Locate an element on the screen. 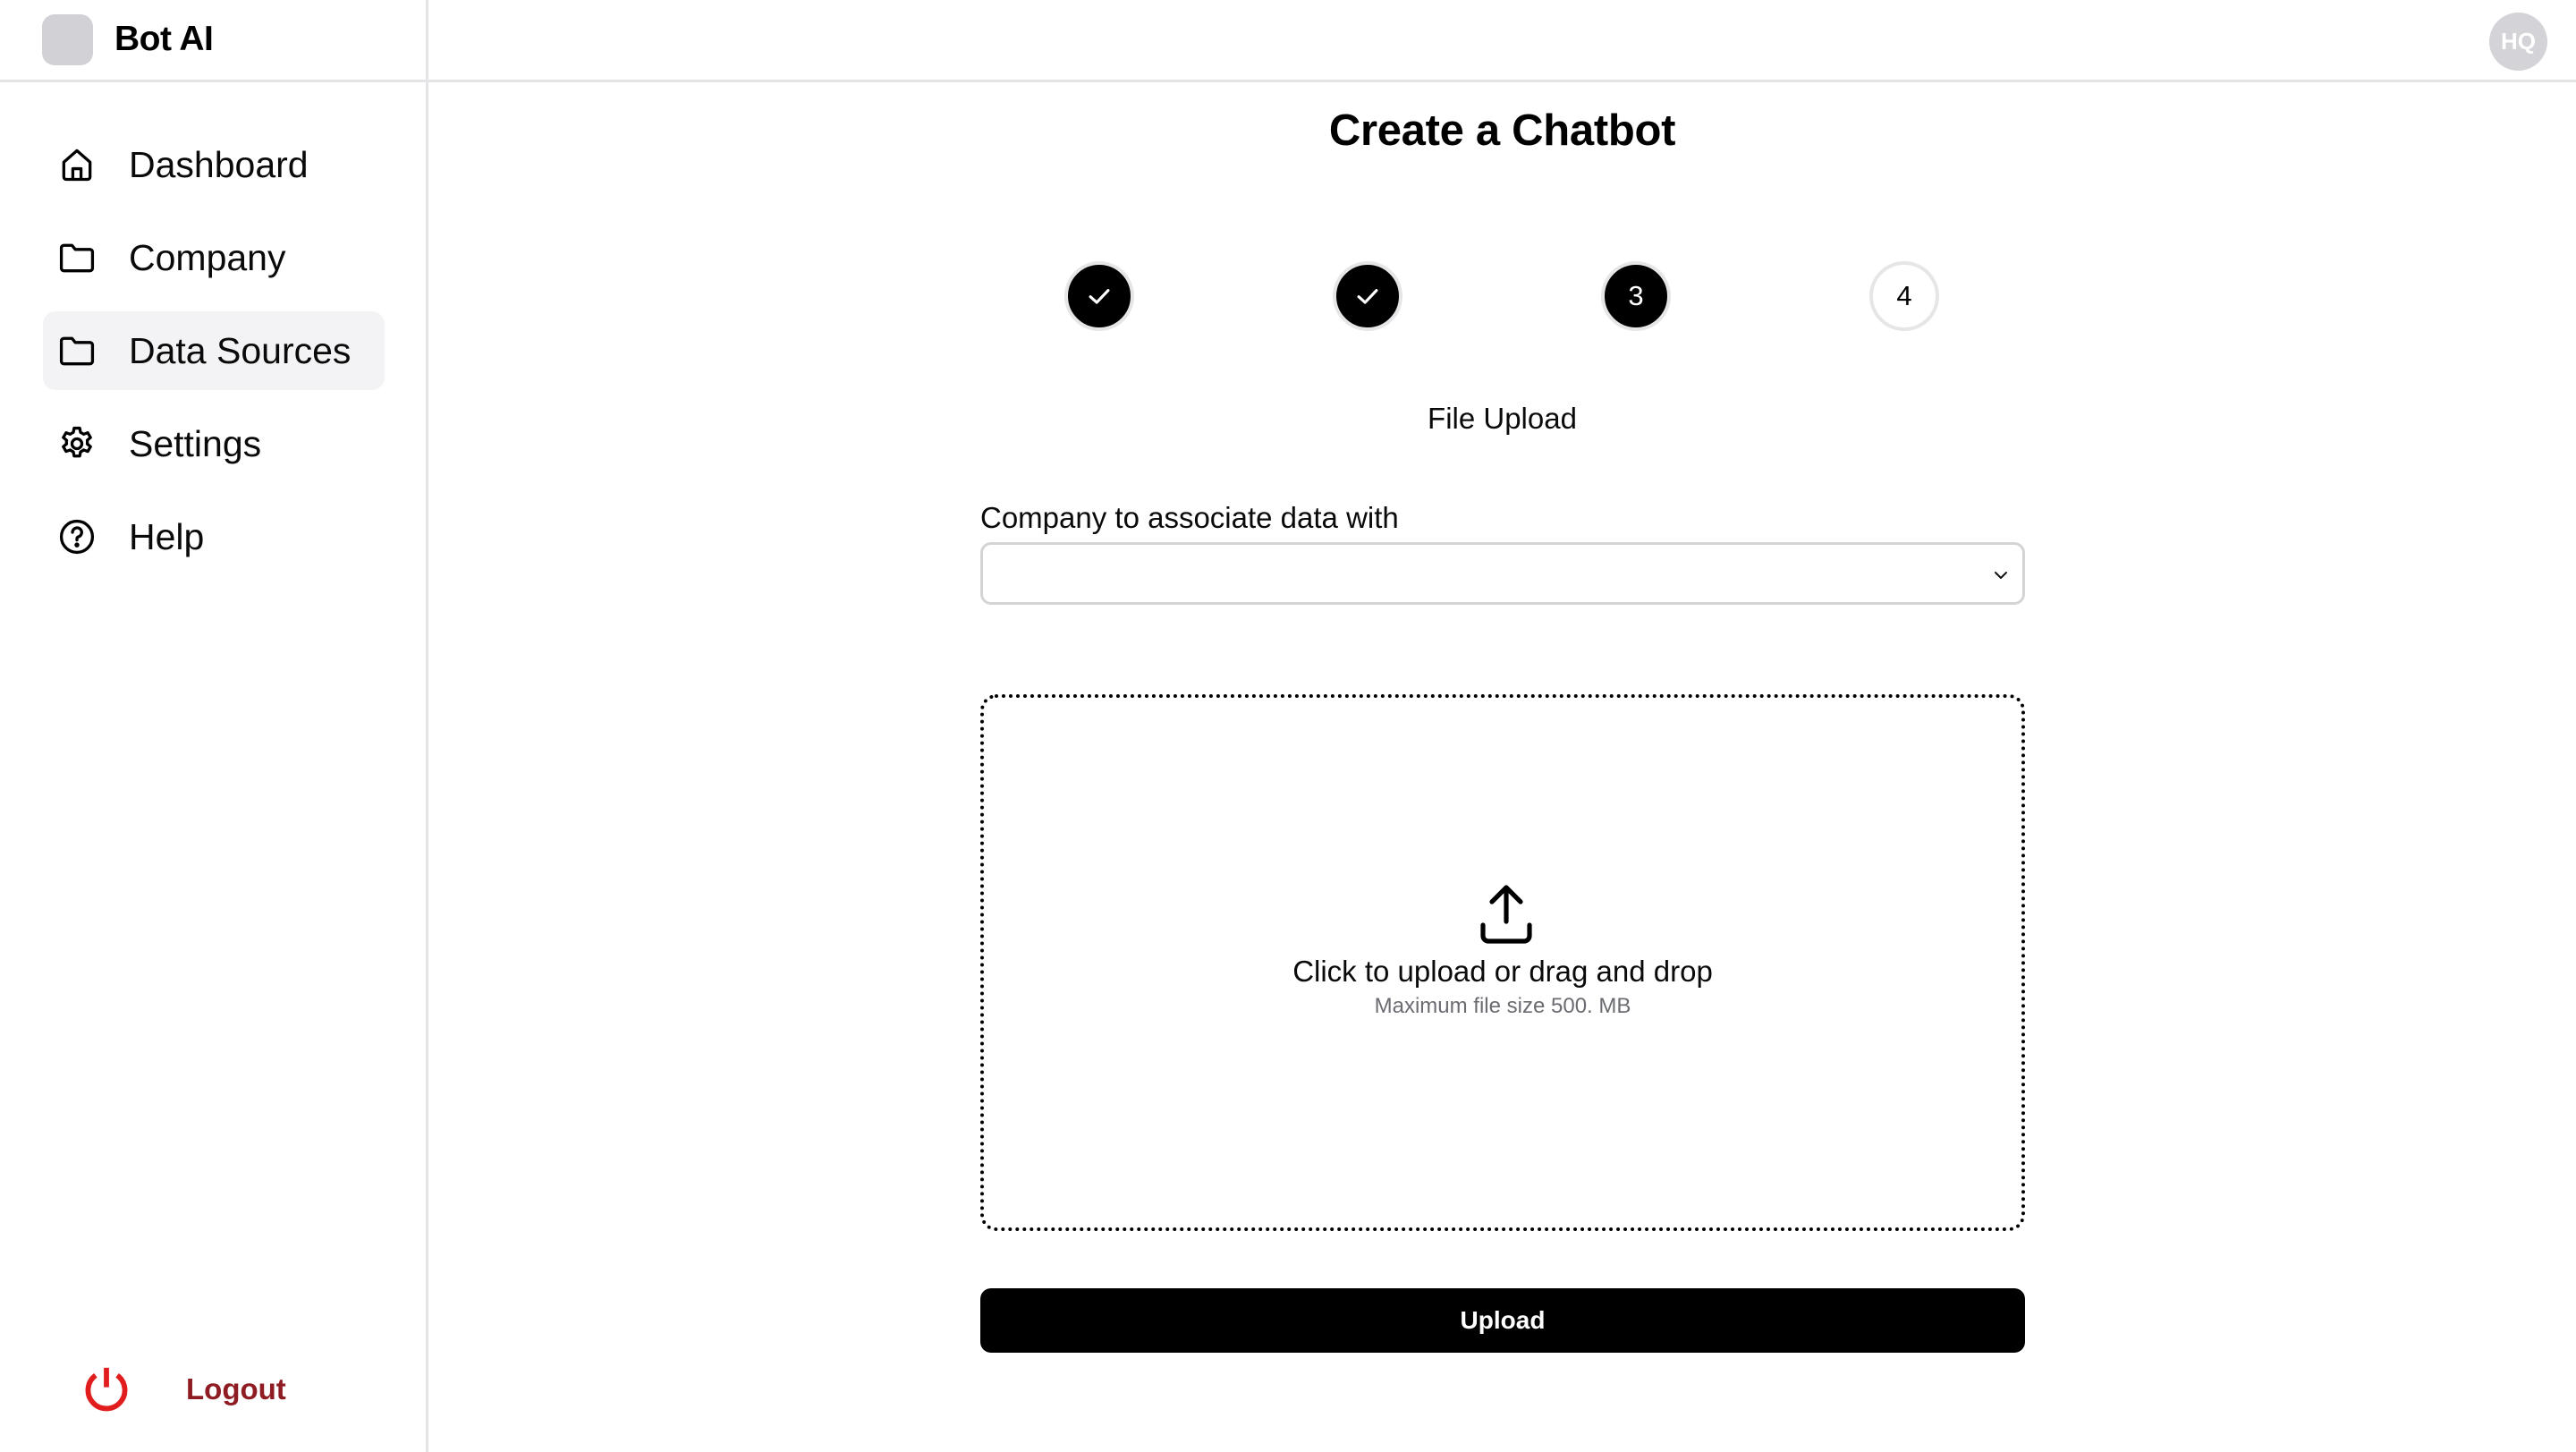 The image size is (2576, 1452). gear-icon is located at coordinates (77, 442).